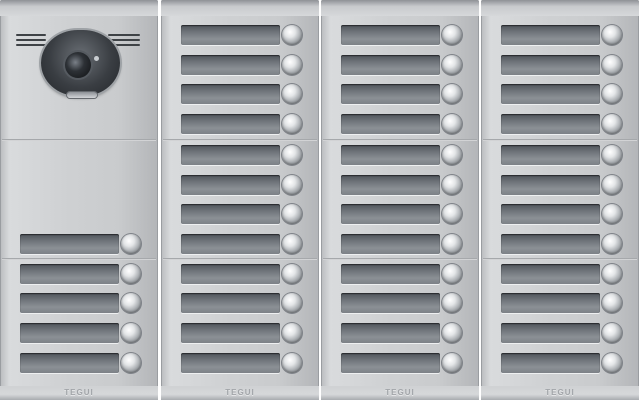  I want to click on camera-lens, so click(78, 65).